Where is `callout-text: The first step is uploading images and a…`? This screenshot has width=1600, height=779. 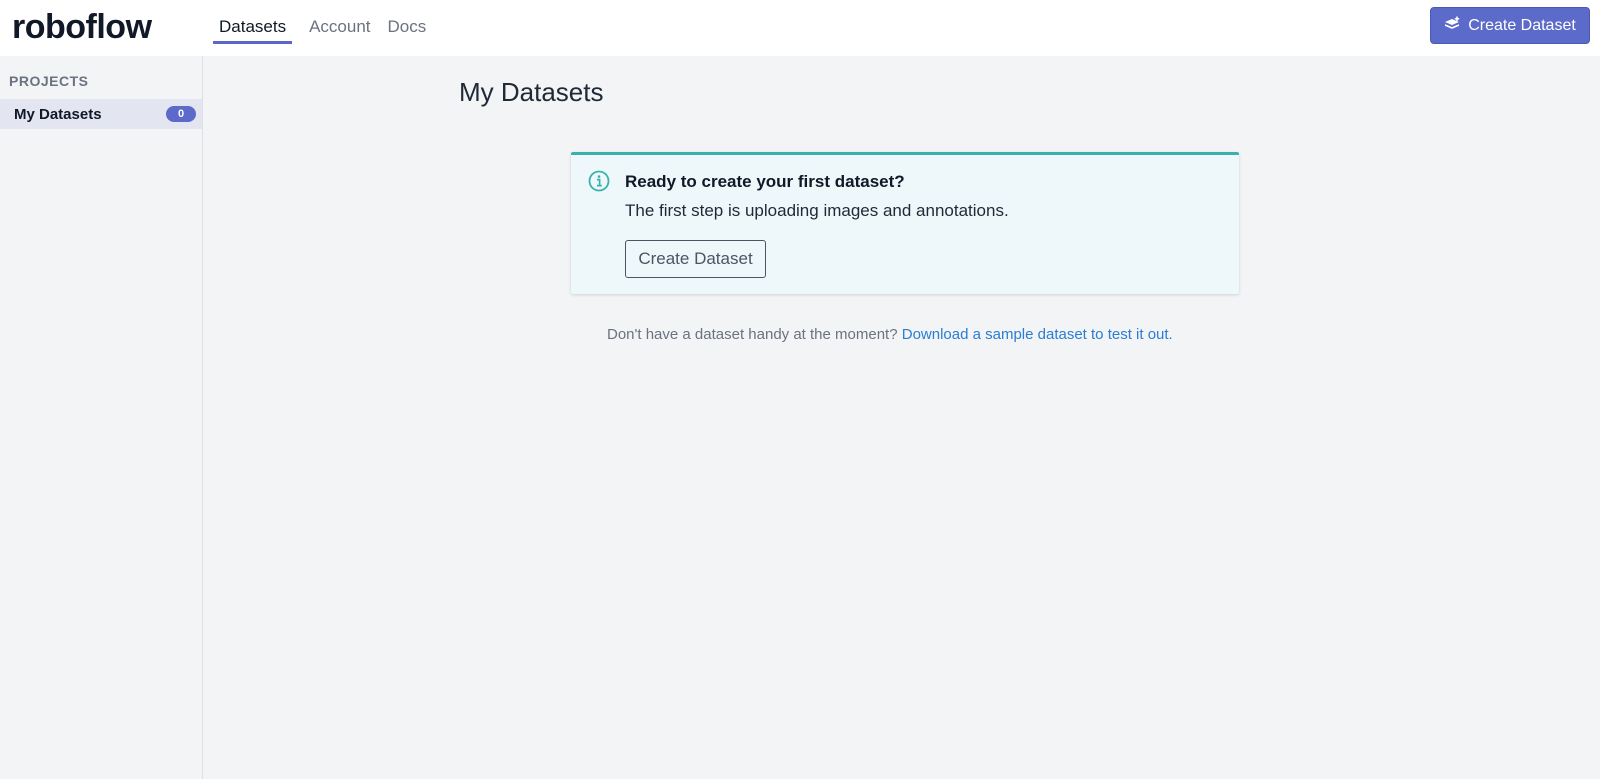 callout-text: The first step is uploading images and a… is located at coordinates (817, 210).